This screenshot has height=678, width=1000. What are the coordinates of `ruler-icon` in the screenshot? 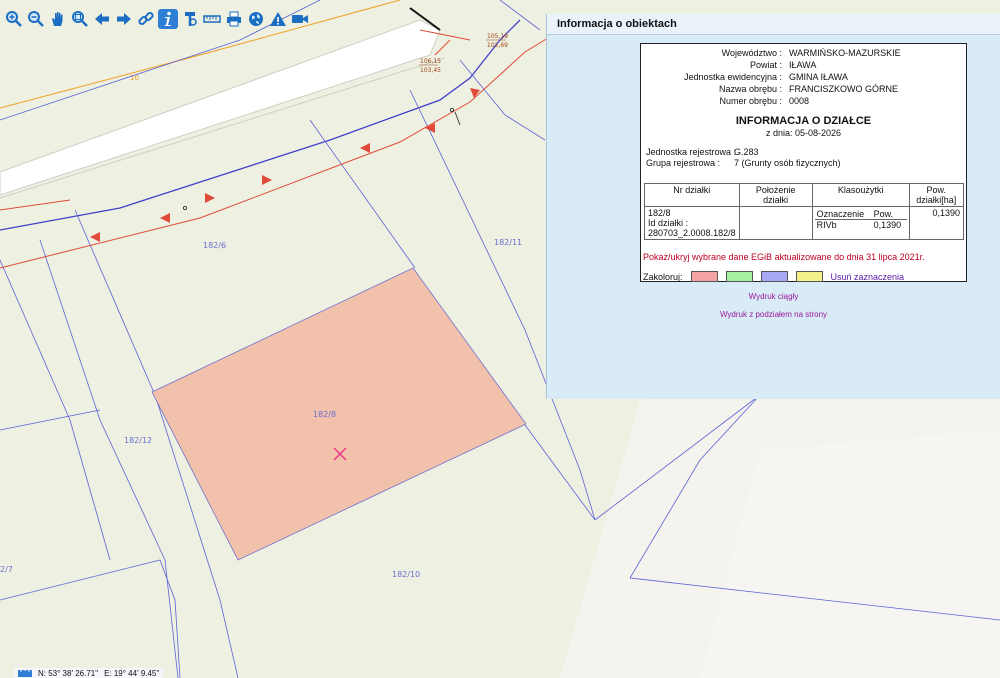 It's located at (212, 19).